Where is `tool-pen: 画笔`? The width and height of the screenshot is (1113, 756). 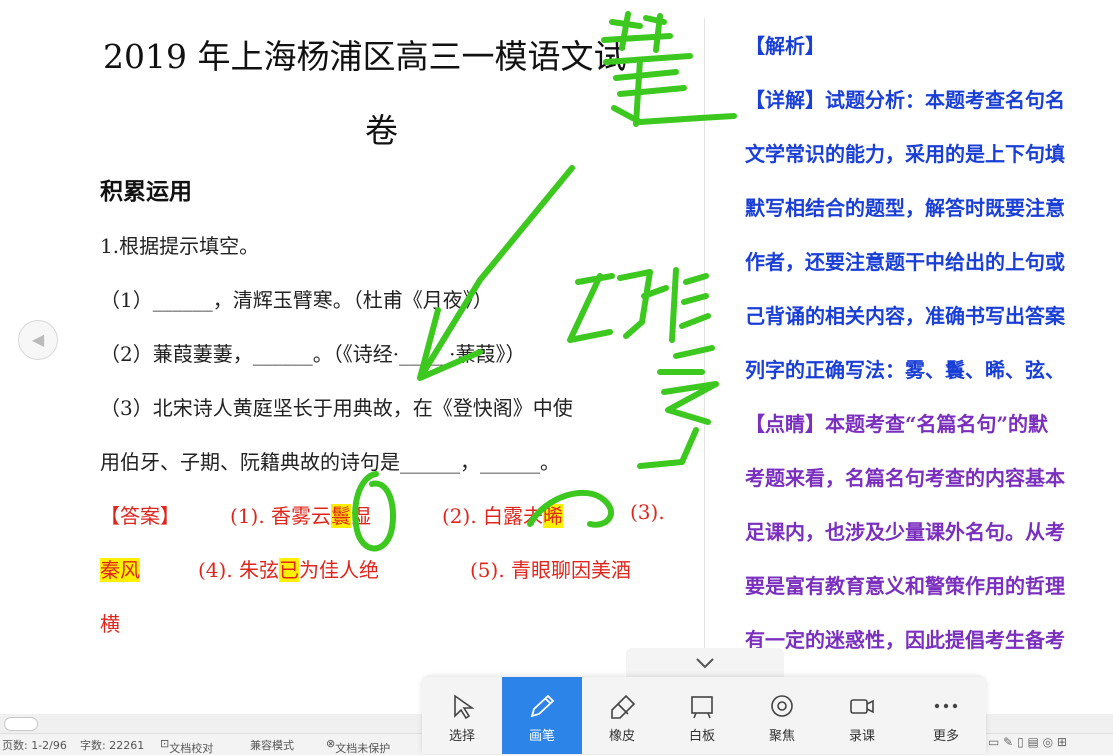
tool-pen: 画笔 is located at coordinates (542, 715).